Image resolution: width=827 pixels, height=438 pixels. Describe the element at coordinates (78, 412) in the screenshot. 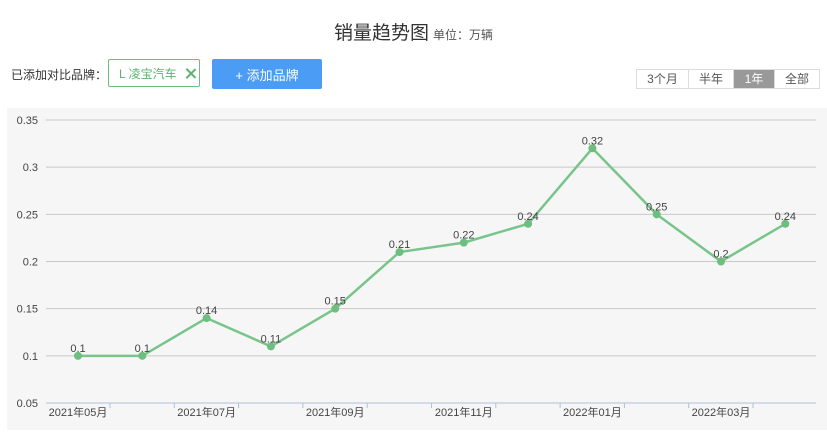

I see `x-tick-label: 2021年05月` at that location.